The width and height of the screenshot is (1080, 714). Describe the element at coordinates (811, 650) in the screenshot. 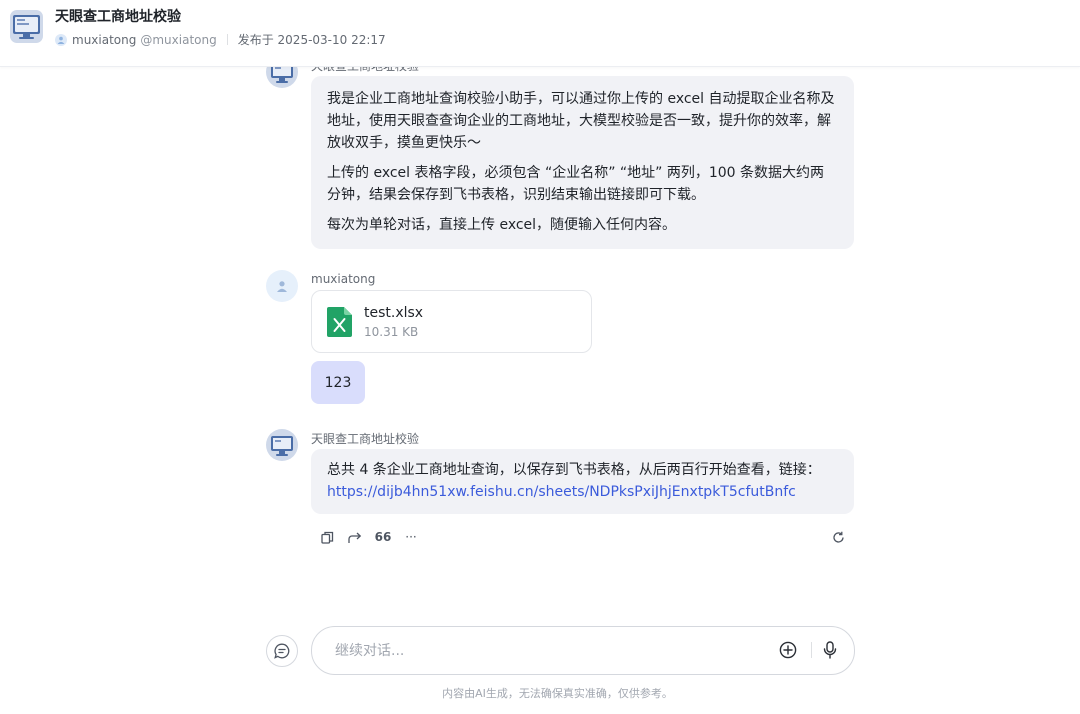

I see `input-divider` at that location.